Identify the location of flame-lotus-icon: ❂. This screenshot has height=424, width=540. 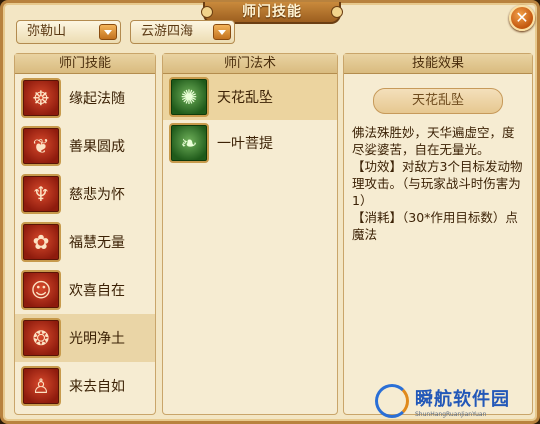
(41, 338).